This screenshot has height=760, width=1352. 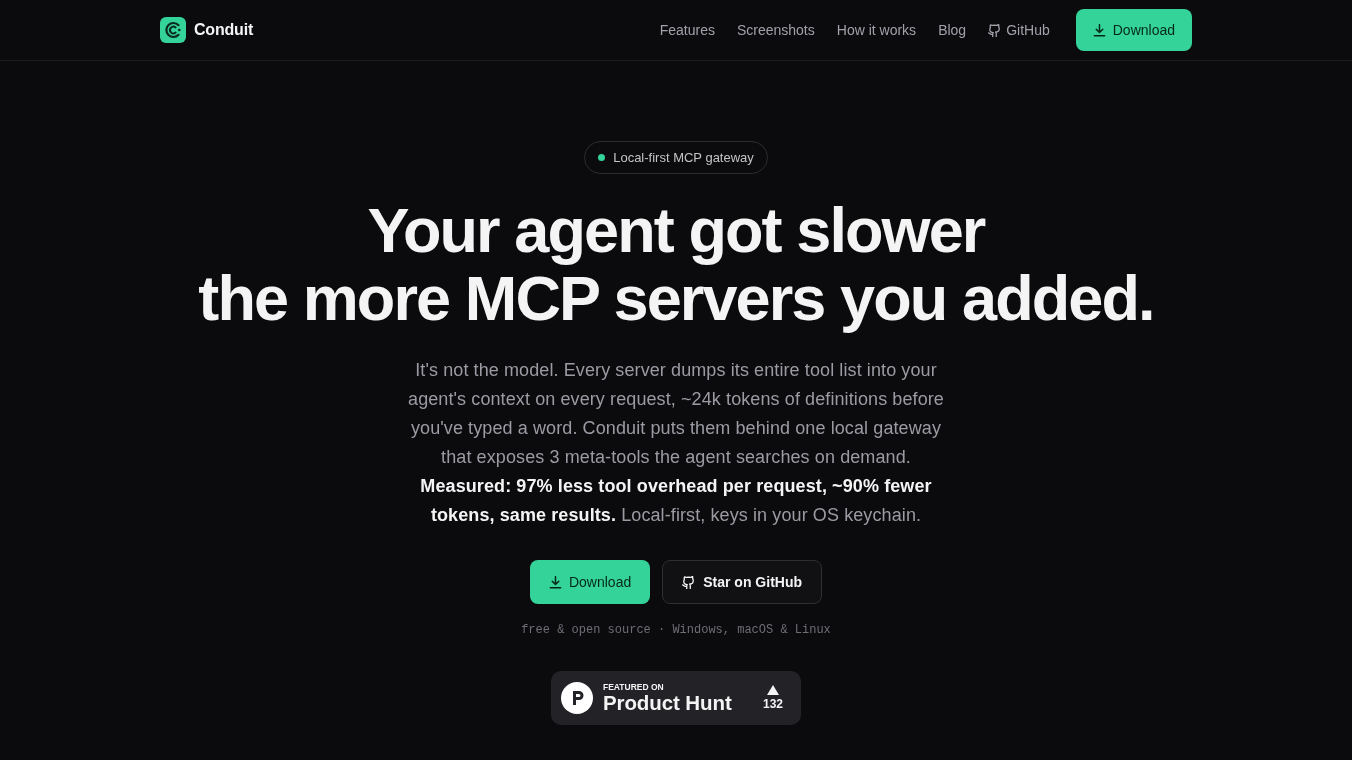 I want to click on featured-label: FEATURED ON, so click(x=633, y=687).